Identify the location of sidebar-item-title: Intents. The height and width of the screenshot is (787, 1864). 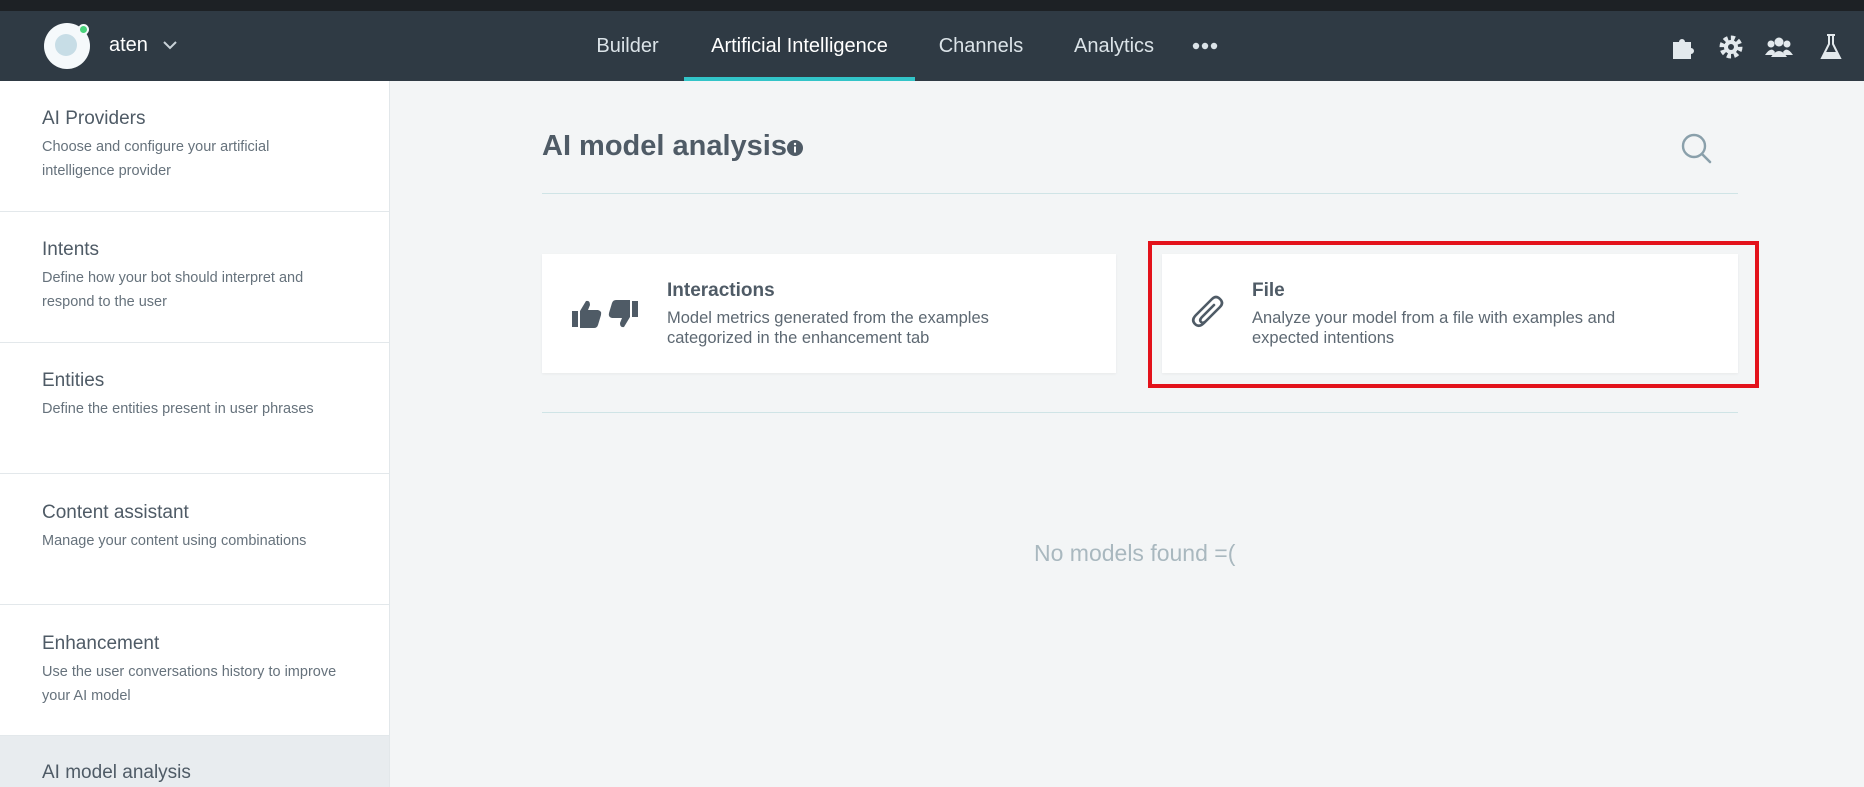
(71, 249).